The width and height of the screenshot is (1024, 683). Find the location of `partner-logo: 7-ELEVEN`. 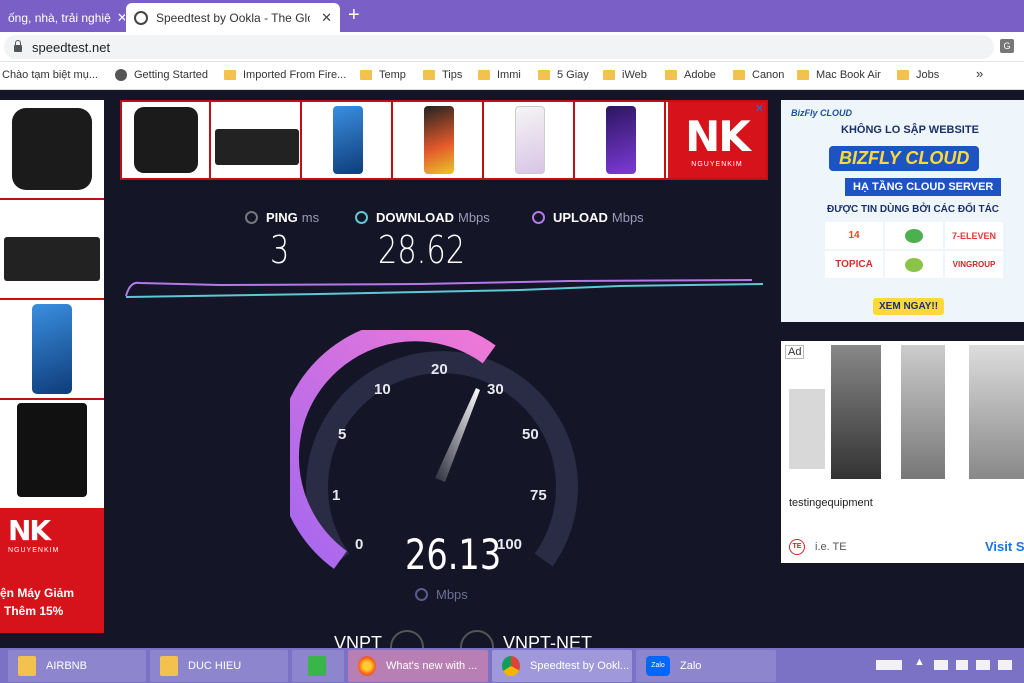

partner-logo: 7-ELEVEN is located at coordinates (974, 235).